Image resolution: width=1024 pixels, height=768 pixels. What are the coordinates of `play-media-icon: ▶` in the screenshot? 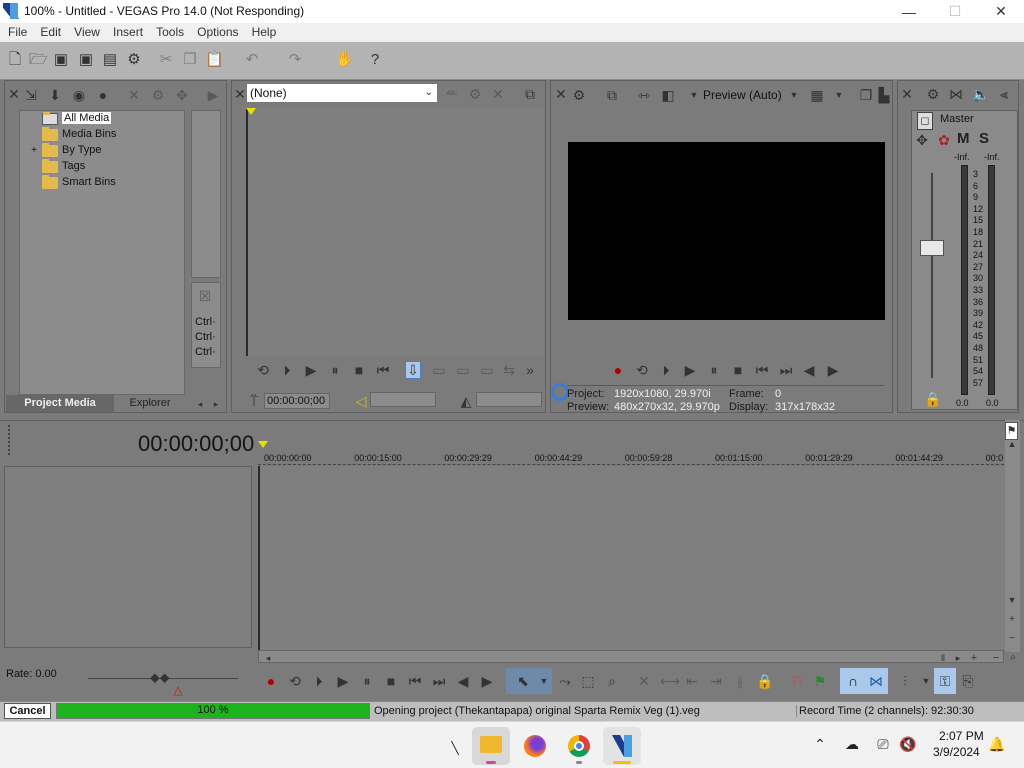 It's located at (213, 95).